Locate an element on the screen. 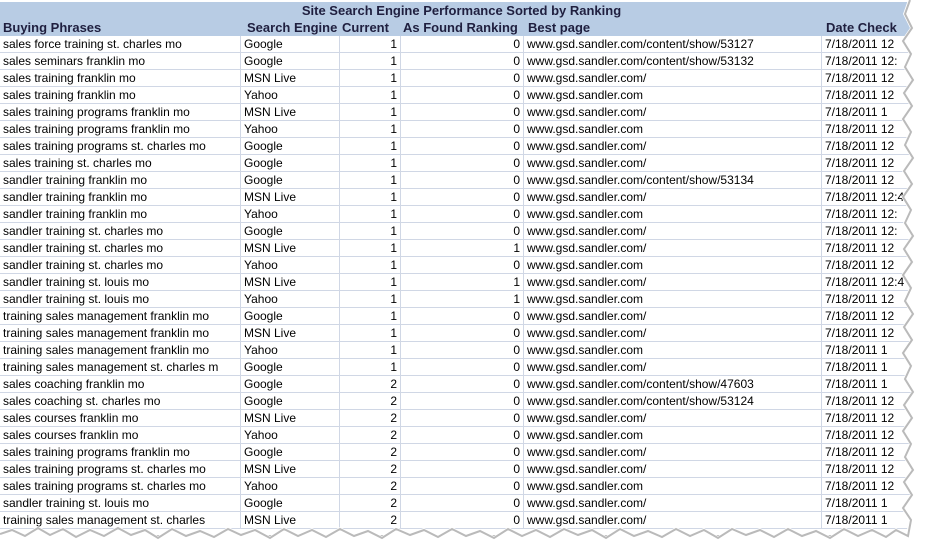 The image size is (937, 559). buying-phrase-cell: sales coaching st. charles mo is located at coordinates (120, 401).